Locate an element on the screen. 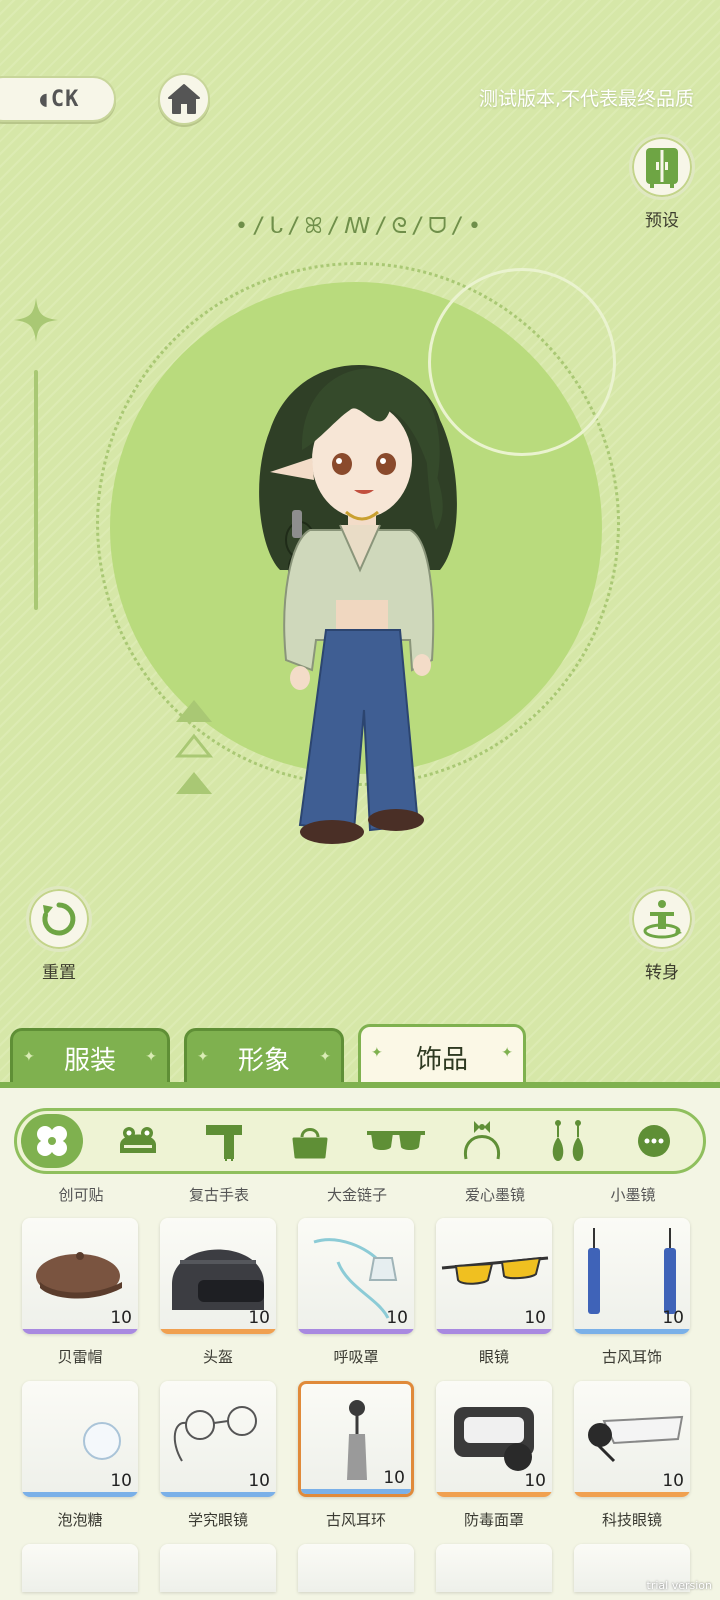 The width and height of the screenshot is (720, 1600). item-name: 复古手表 is located at coordinates (218, 1195).